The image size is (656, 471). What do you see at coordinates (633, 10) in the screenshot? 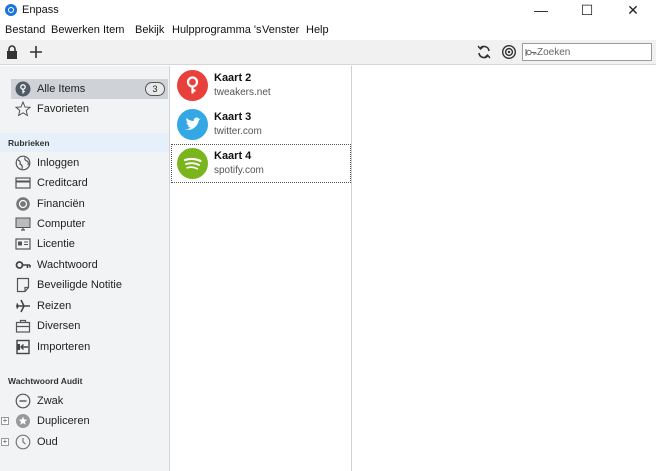
I see `close-button: ✕` at bounding box center [633, 10].